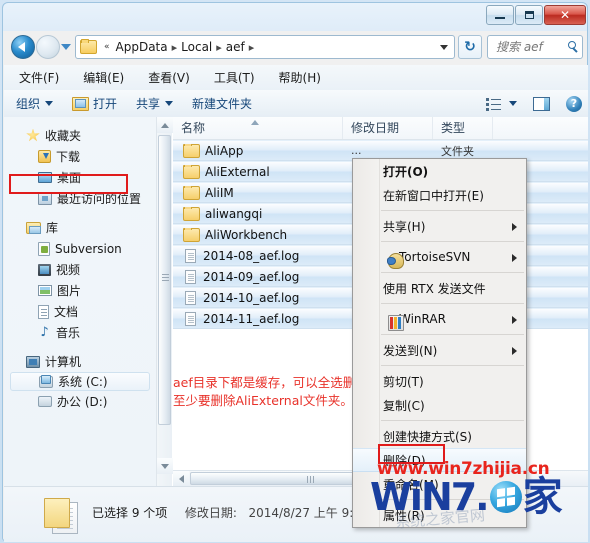  Describe the element at coordinates (263, 400) in the screenshot. I see `annotation-line-2: 至少要删除AliExternal文件夹。` at that location.